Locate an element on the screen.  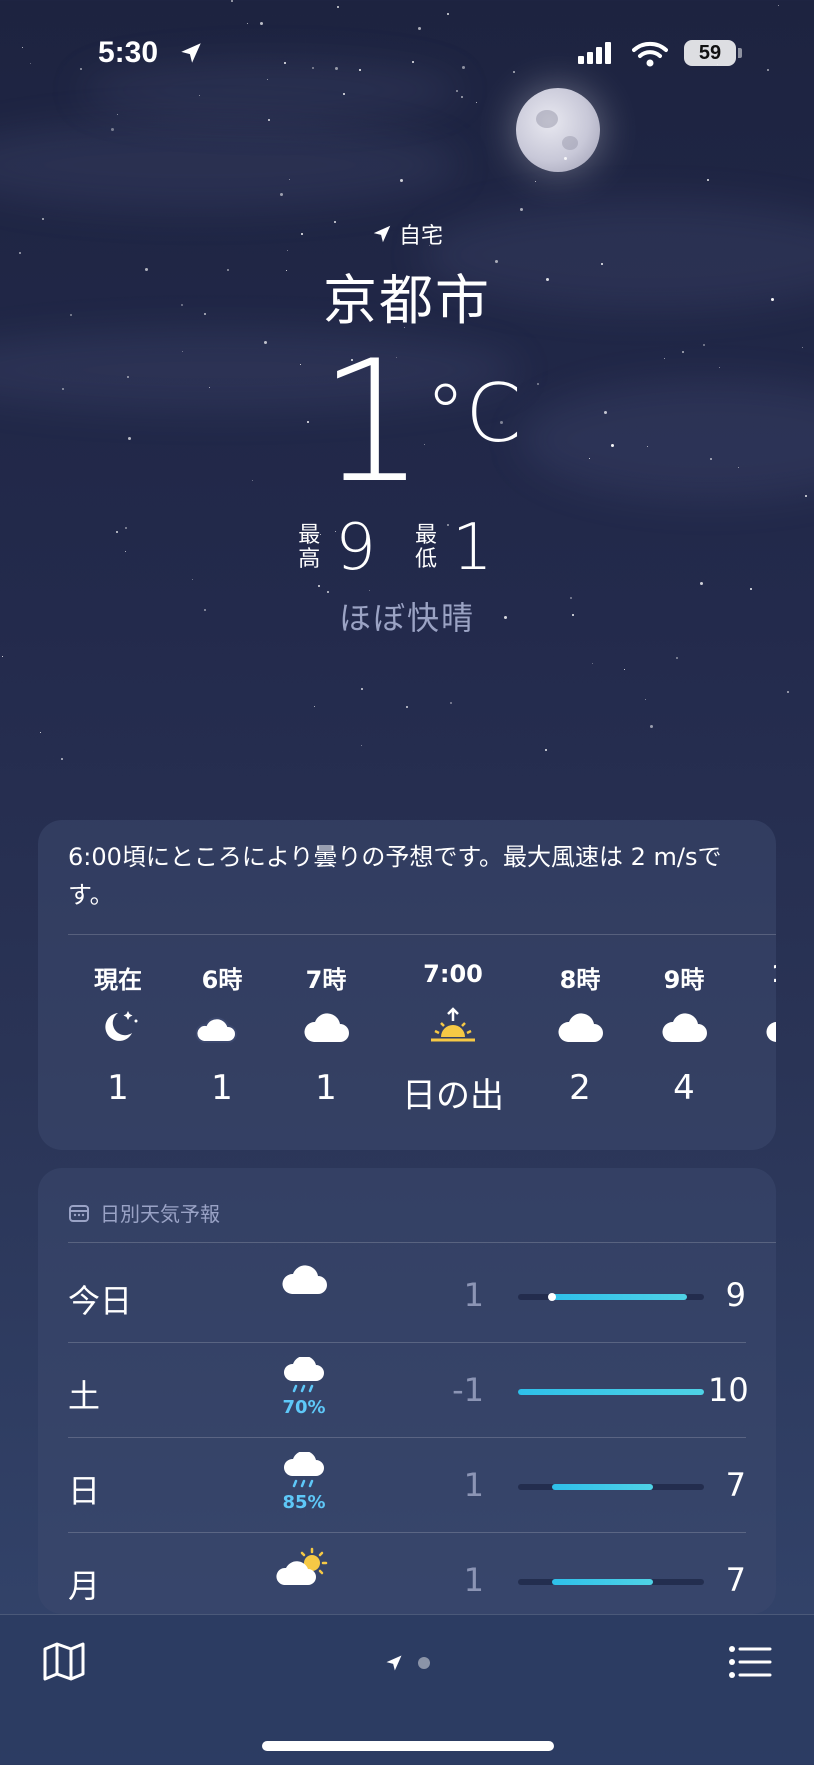
high-temperature: 7 is located at coordinates (735, 1485).